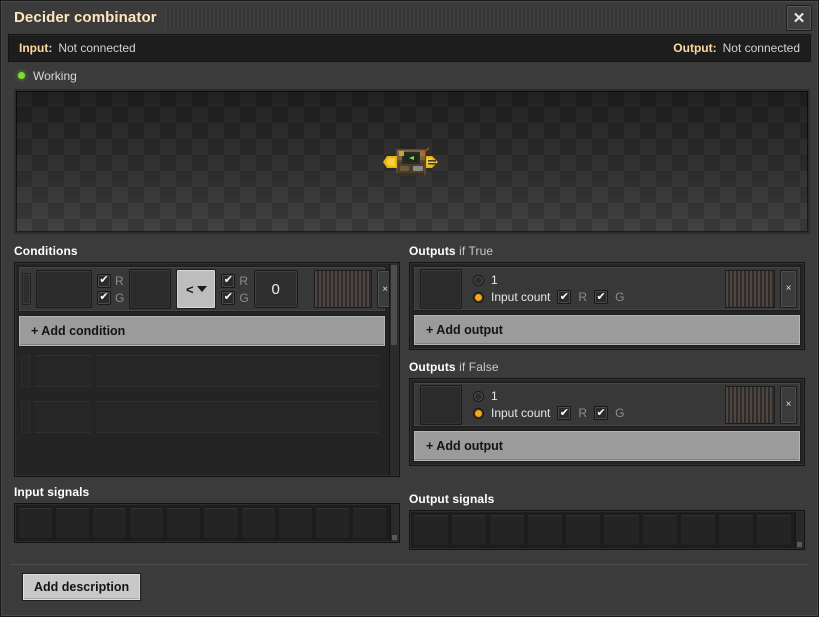  Describe the element at coordinates (409, 587) in the screenshot. I see `footer-bar: Add description` at that location.